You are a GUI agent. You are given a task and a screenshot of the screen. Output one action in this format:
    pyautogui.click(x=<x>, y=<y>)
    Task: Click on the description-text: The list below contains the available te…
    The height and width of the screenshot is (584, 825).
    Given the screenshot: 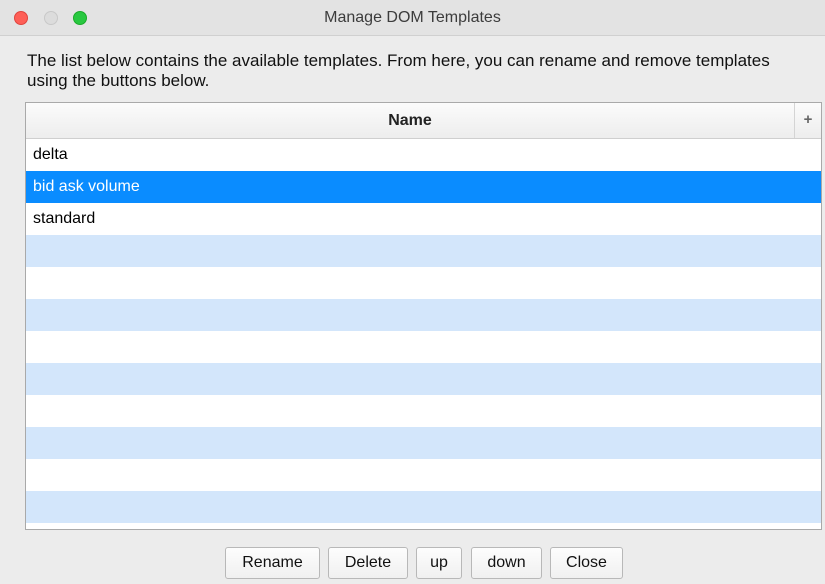 What is the action you would take?
    pyautogui.click(x=398, y=70)
    